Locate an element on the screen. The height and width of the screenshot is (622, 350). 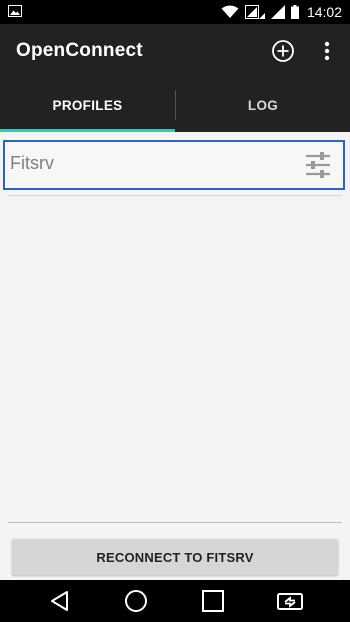
tab-log: LOG is located at coordinates (263, 105).